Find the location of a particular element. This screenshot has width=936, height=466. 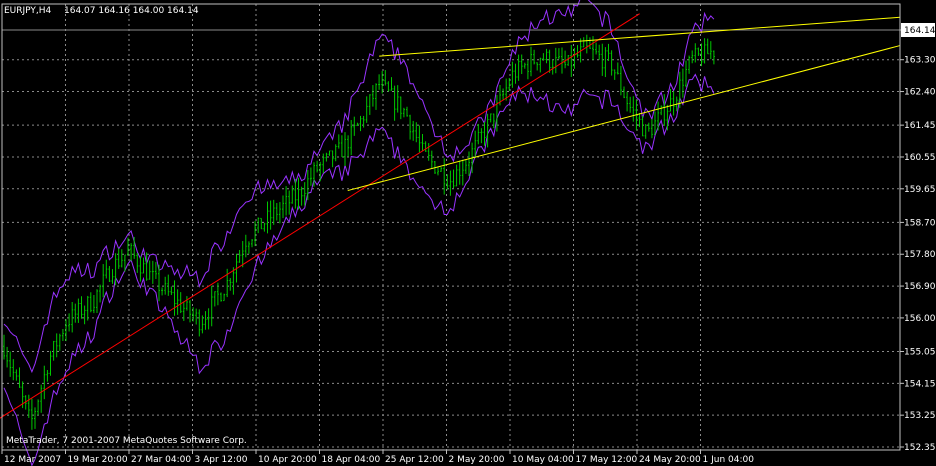

x-tick-label: 25 Apr 12:00 is located at coordinates (414, 460).